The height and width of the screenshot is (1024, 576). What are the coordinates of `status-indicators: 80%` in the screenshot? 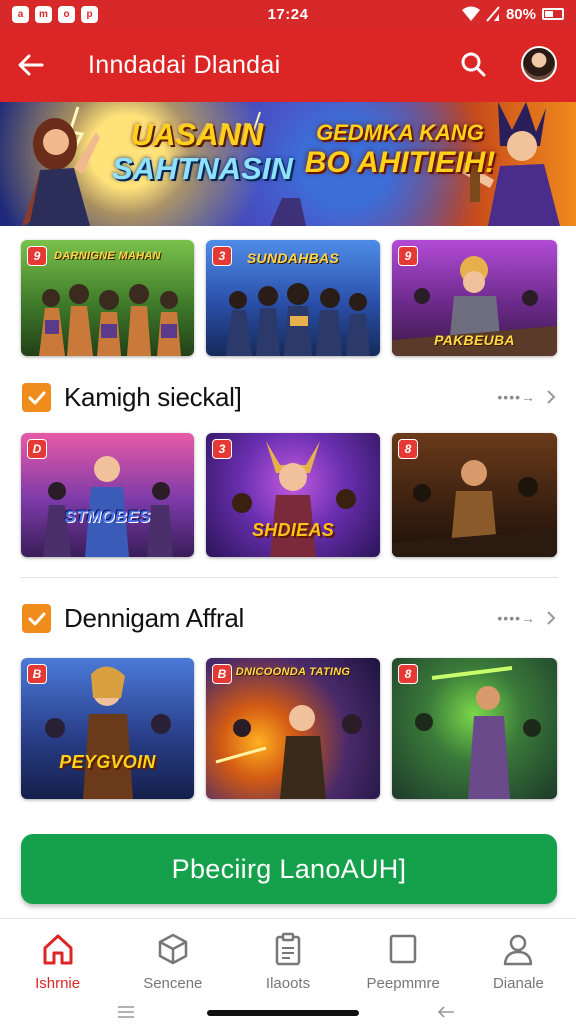 It's located at (512, 14).